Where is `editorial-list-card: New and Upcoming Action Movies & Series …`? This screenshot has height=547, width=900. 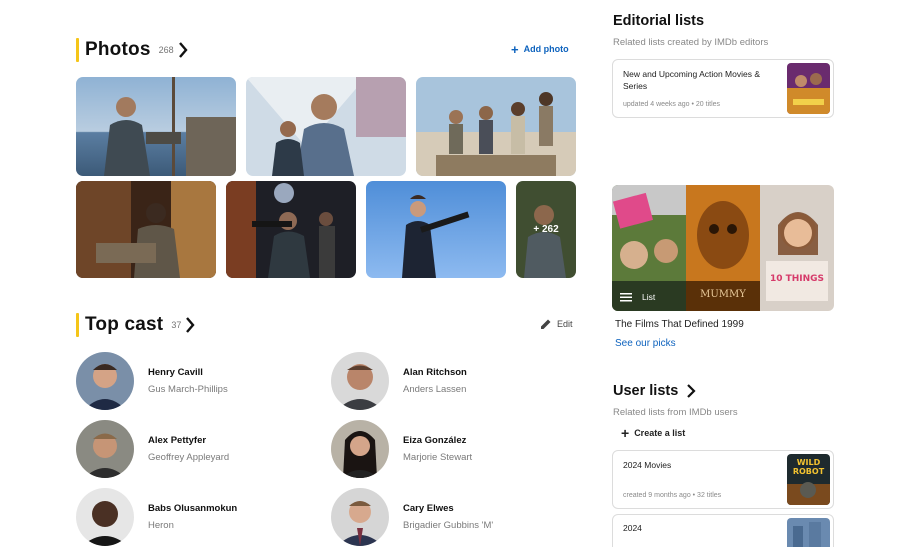
editorial-list-card: New and Upcoming Action Movies & Series … is located at coordinates (723, 88).